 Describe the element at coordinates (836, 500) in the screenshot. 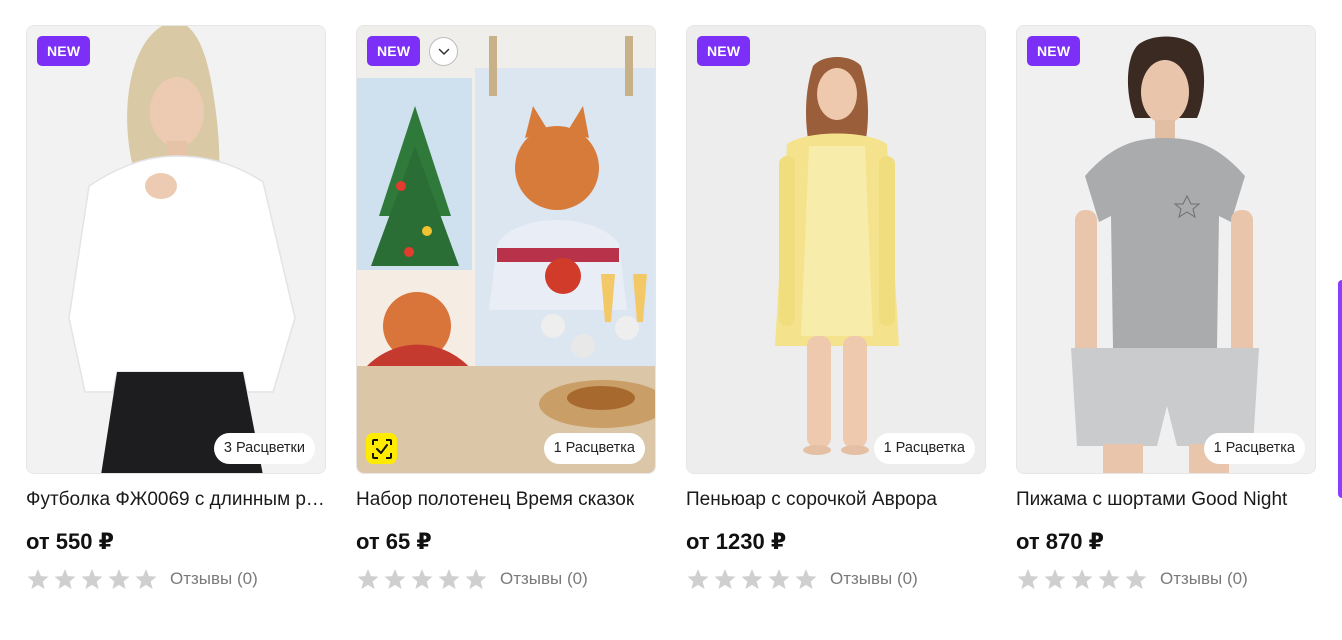

I see `product-title: Пеньюар с сорочкой Аврора` at that location.